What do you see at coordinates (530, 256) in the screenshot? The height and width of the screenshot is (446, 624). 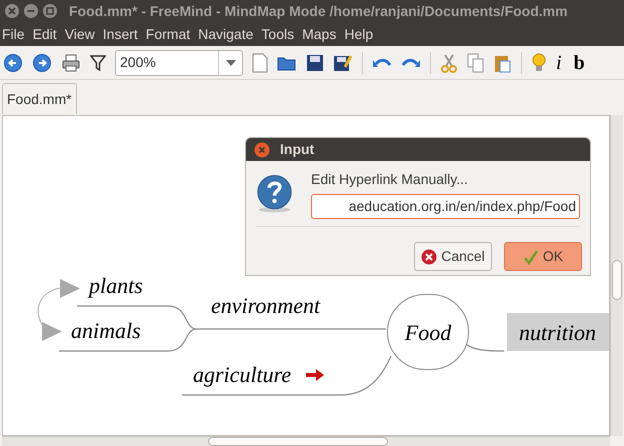 I see `checkmark-icon` at bounding box center [530, 256].